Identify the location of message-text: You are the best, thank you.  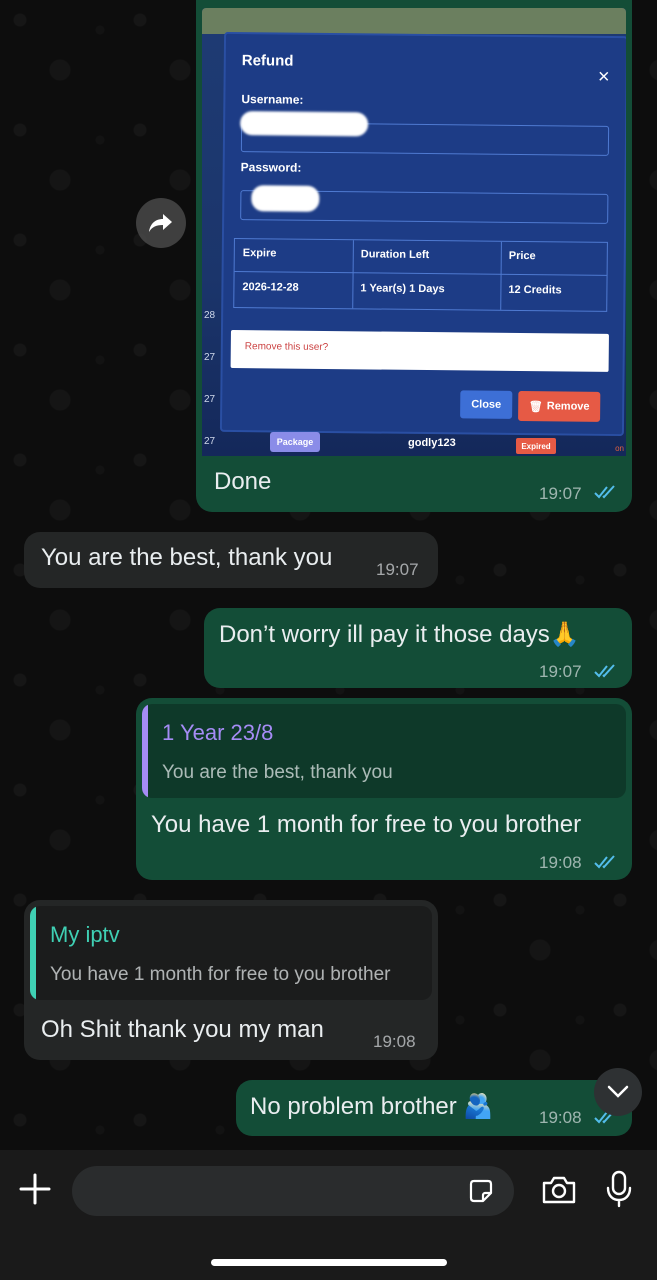
(187, 557).